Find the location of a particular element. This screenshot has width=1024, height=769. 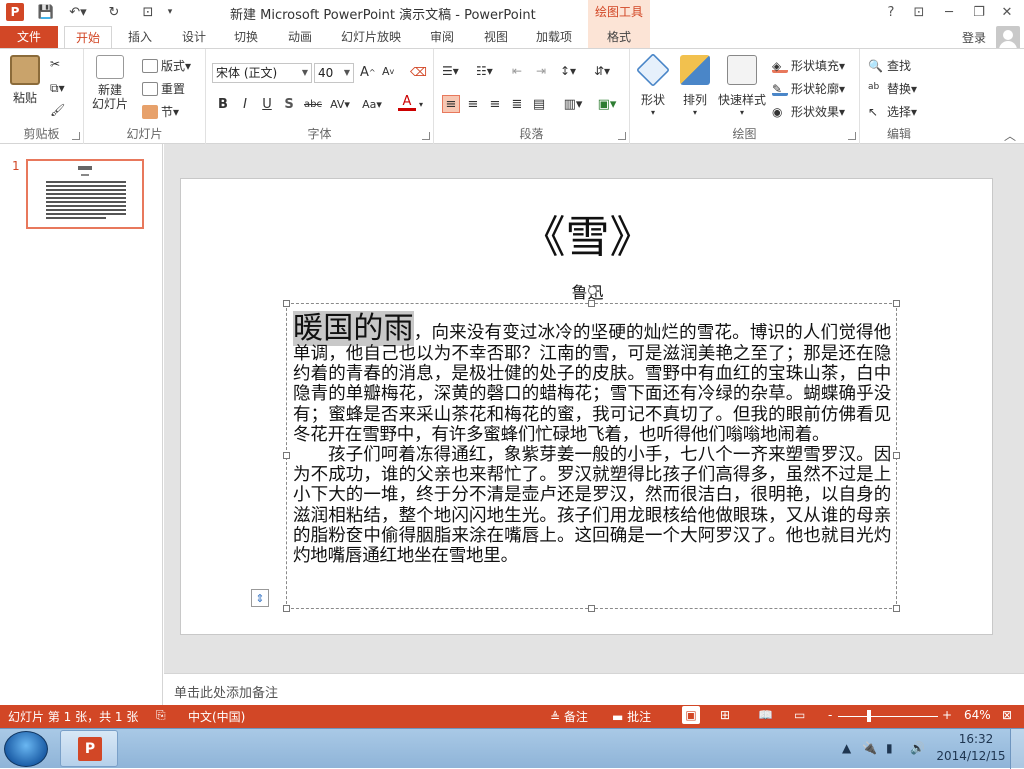

tab-home: 开始 is located at coordinates (88, 37).